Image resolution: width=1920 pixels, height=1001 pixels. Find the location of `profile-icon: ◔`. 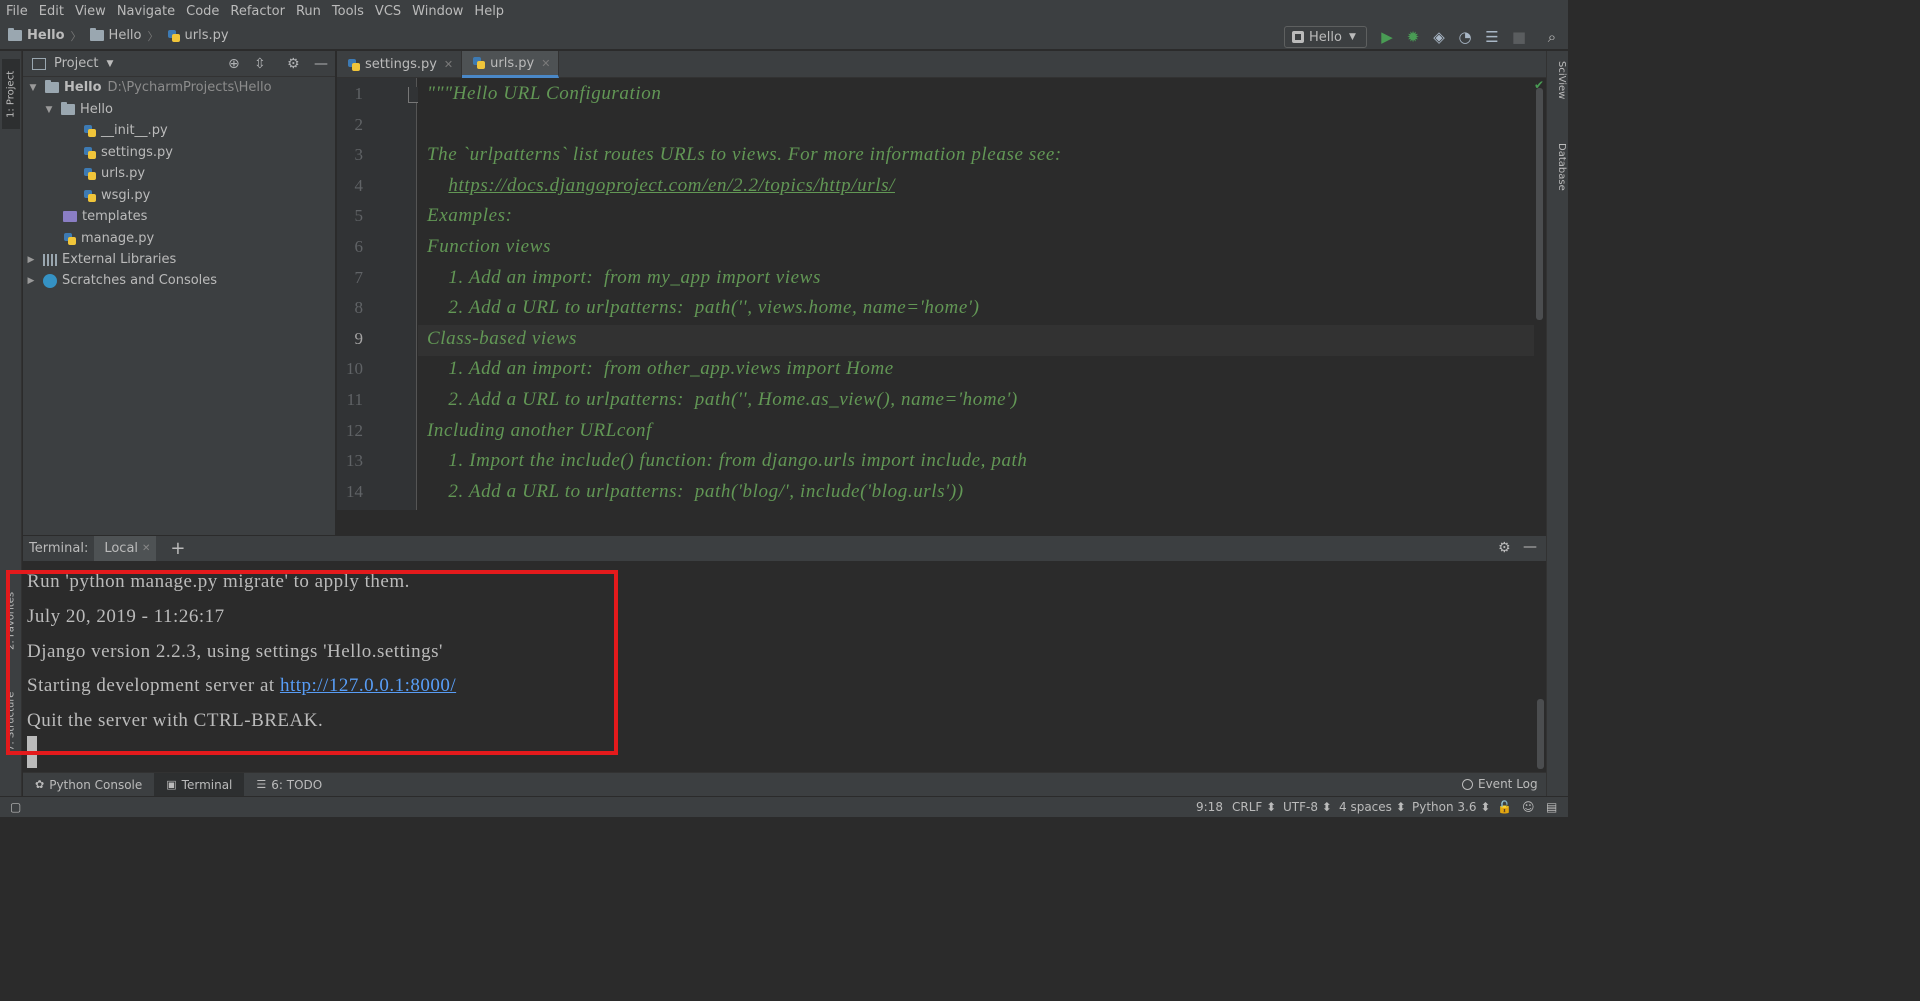

profile-icon: ◔ is located at coordinates (1465, 37).